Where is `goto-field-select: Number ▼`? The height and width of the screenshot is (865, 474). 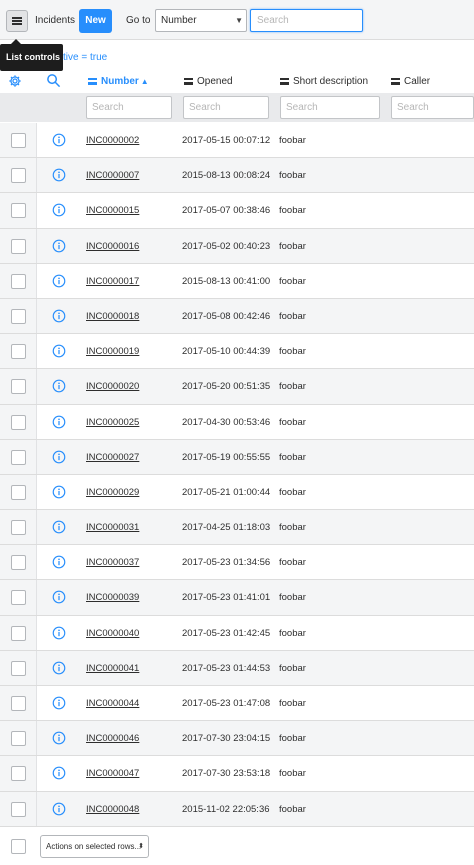 goto-field-select: Number ▼ is located at coordinates (201, 20).